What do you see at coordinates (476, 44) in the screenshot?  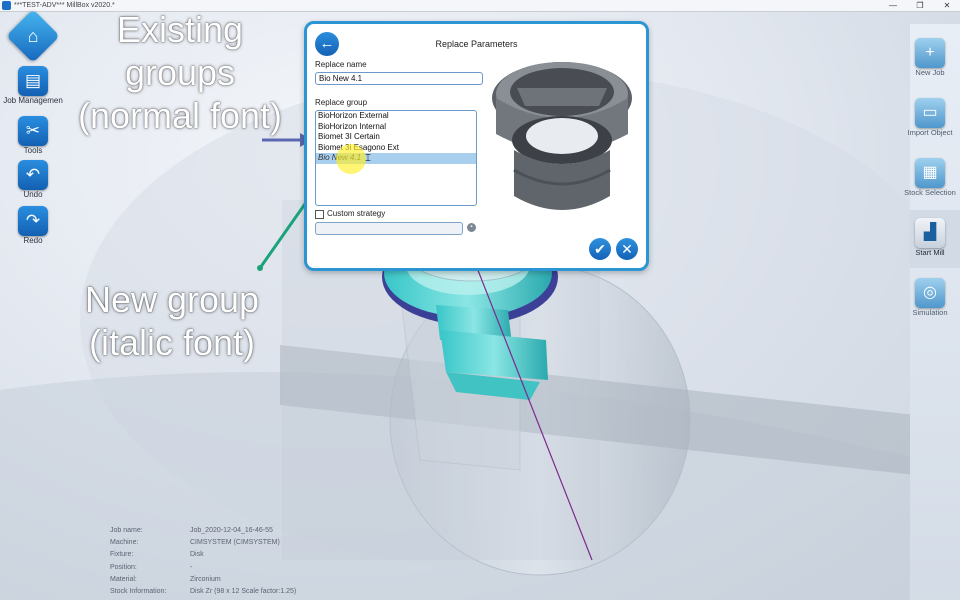 I see `dialog-title: Replace Parameters` at bounding box center [476, 44].